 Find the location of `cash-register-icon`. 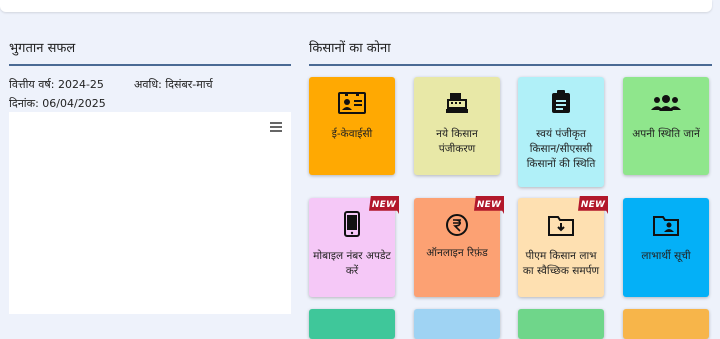

cash-register-icon is located at coordinates (457, 103).